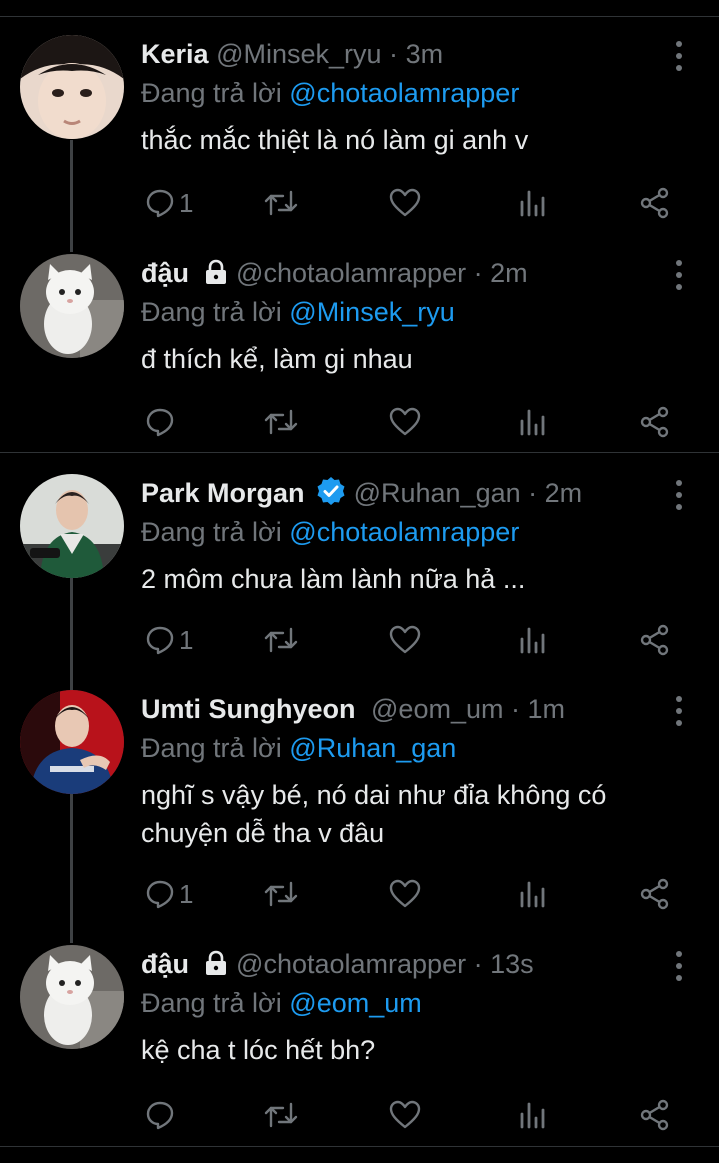  What do you see at coordinates (248, 709) in the screenshot?
I see `display-name: Umti Sunghyeon` at bounding box center [248, 709].